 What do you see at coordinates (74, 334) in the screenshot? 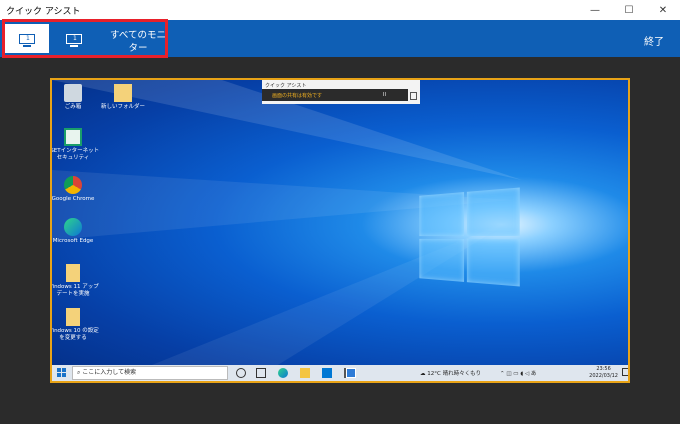
I see `desktop-icon-label: Windows 10 の設定を変更する` at bounding box center [74, 334].